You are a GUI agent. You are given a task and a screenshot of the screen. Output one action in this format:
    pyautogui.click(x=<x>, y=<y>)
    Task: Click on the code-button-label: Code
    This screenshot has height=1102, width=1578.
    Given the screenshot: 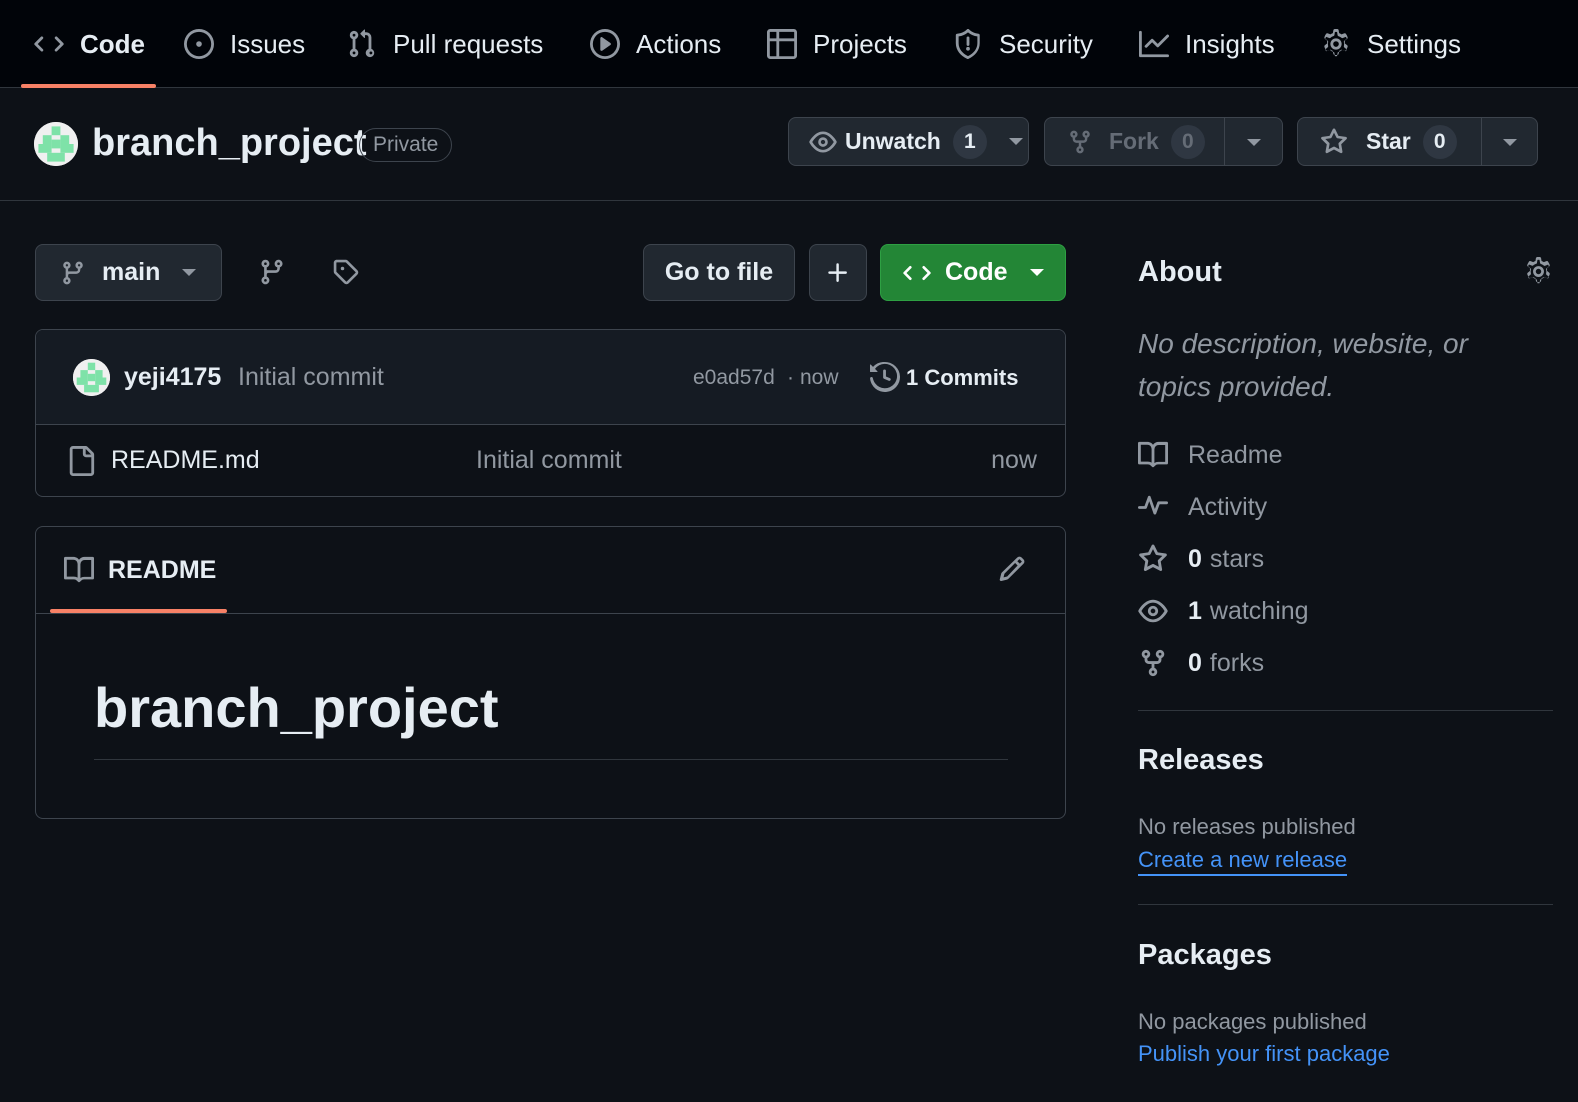 What is the action you would take?
    pyautogui.click(x=976, y=272)
    